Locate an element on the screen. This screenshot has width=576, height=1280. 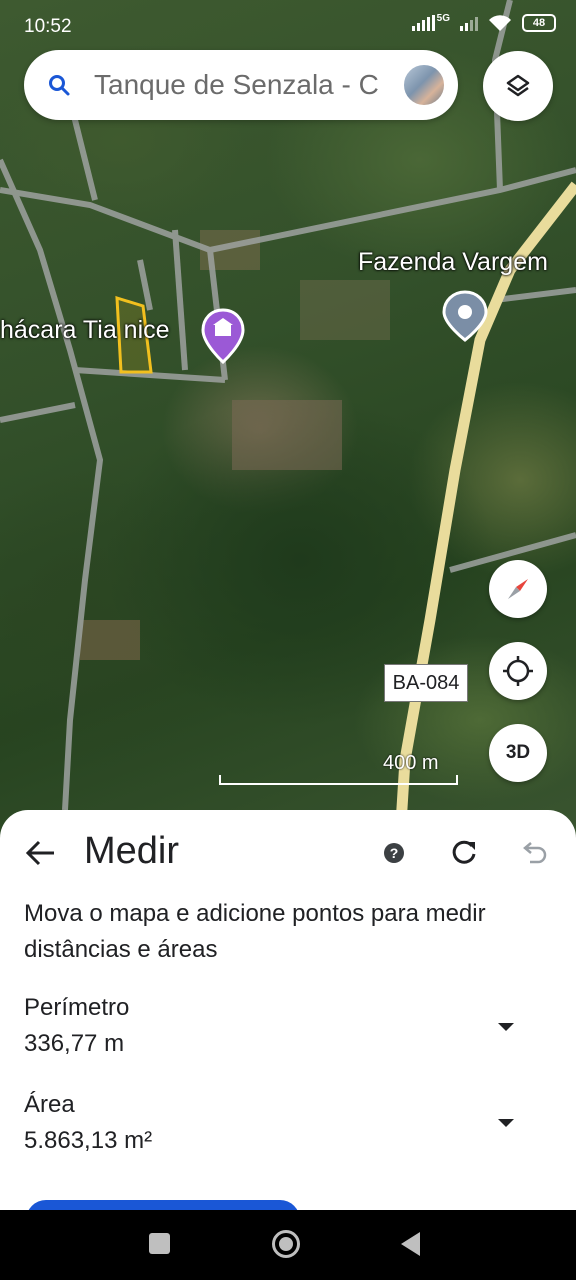
status-bar: 10:52 5G 48 is located at coordinates (288, 26).